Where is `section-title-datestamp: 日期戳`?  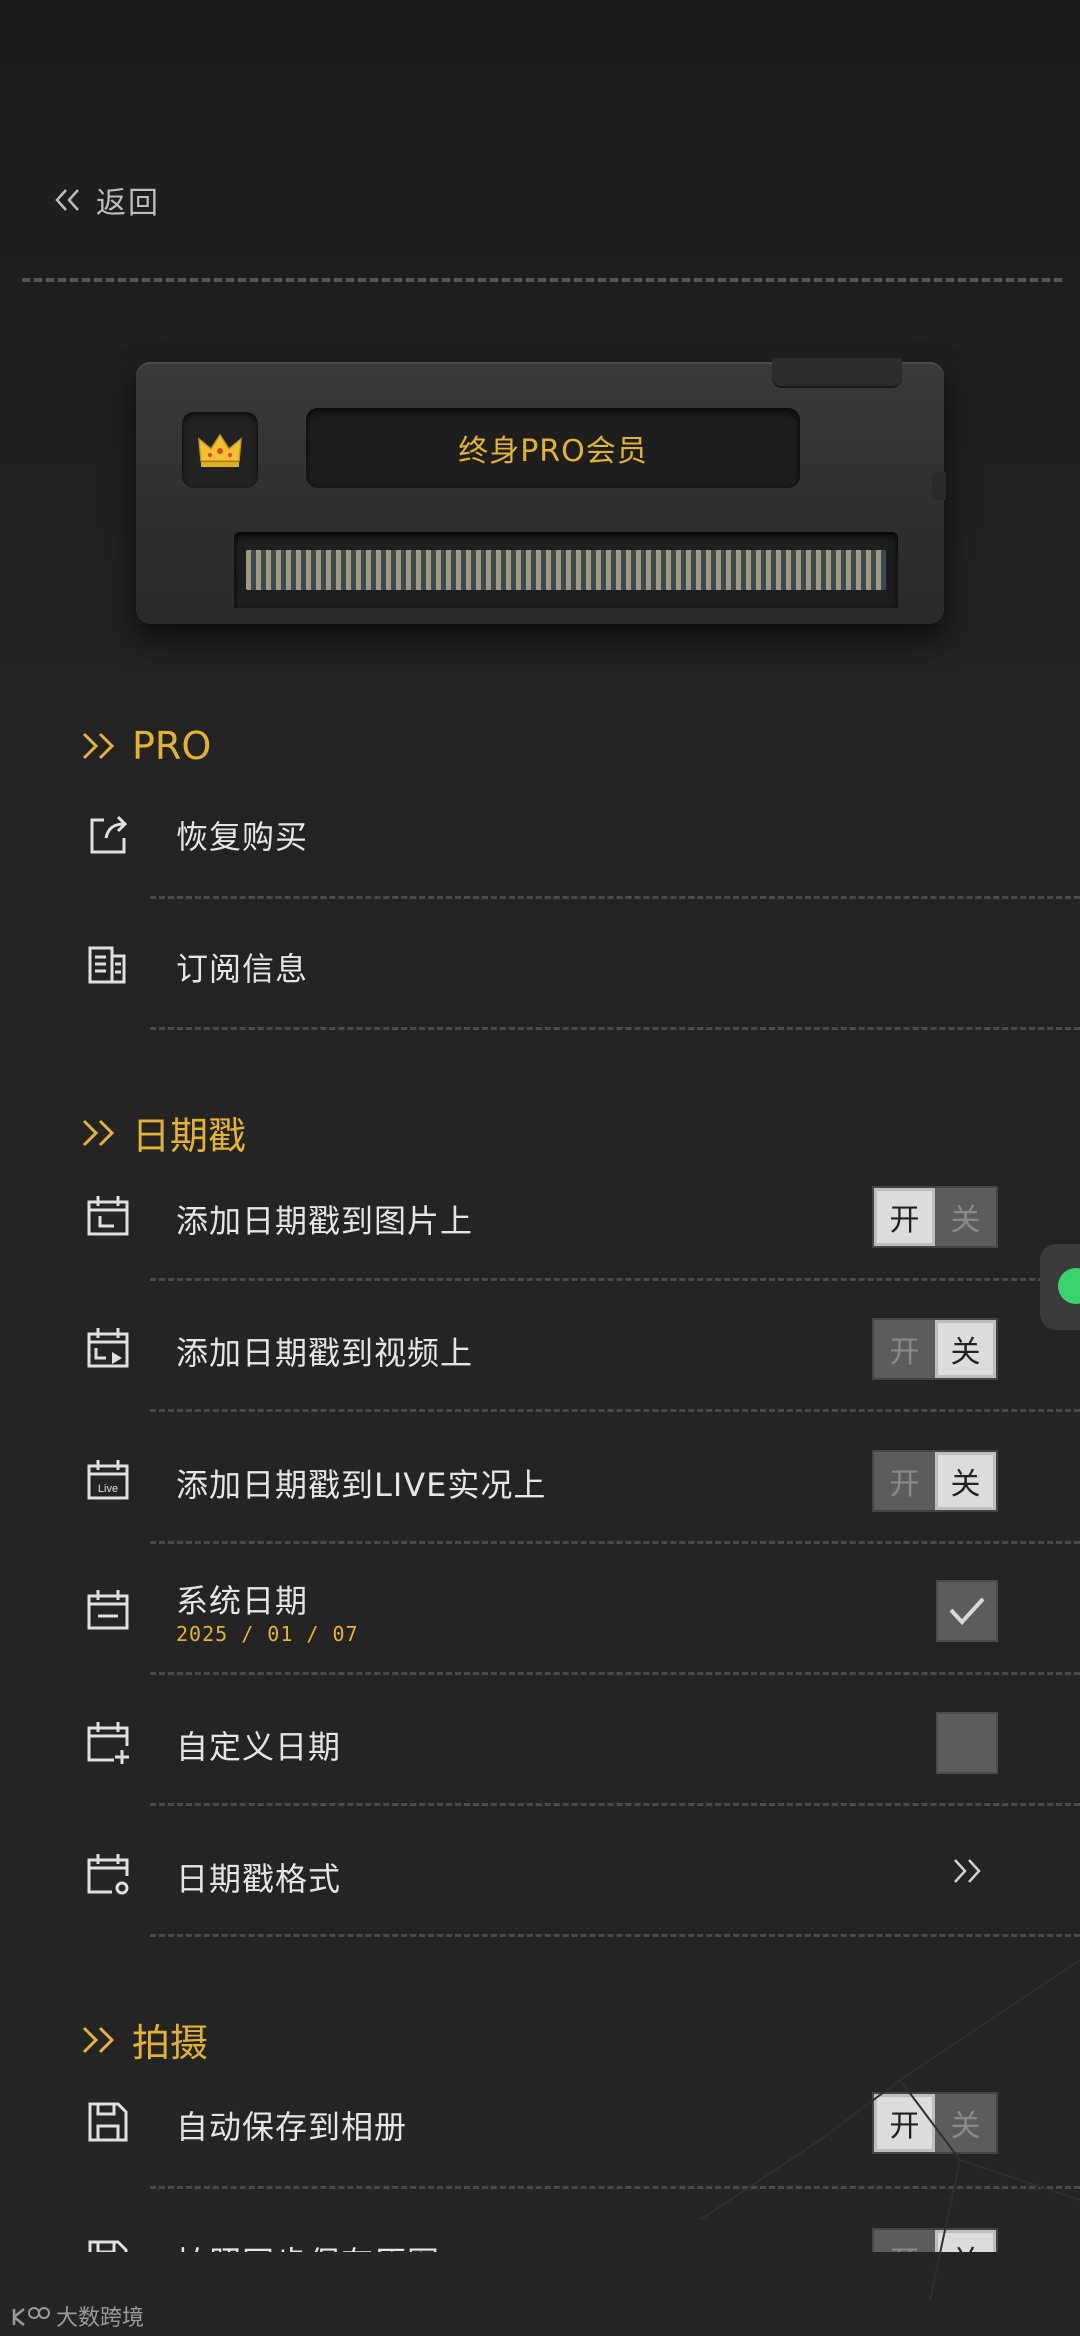
section-title-datestamp: 日期戳 is located at coordinates (189, 1136).